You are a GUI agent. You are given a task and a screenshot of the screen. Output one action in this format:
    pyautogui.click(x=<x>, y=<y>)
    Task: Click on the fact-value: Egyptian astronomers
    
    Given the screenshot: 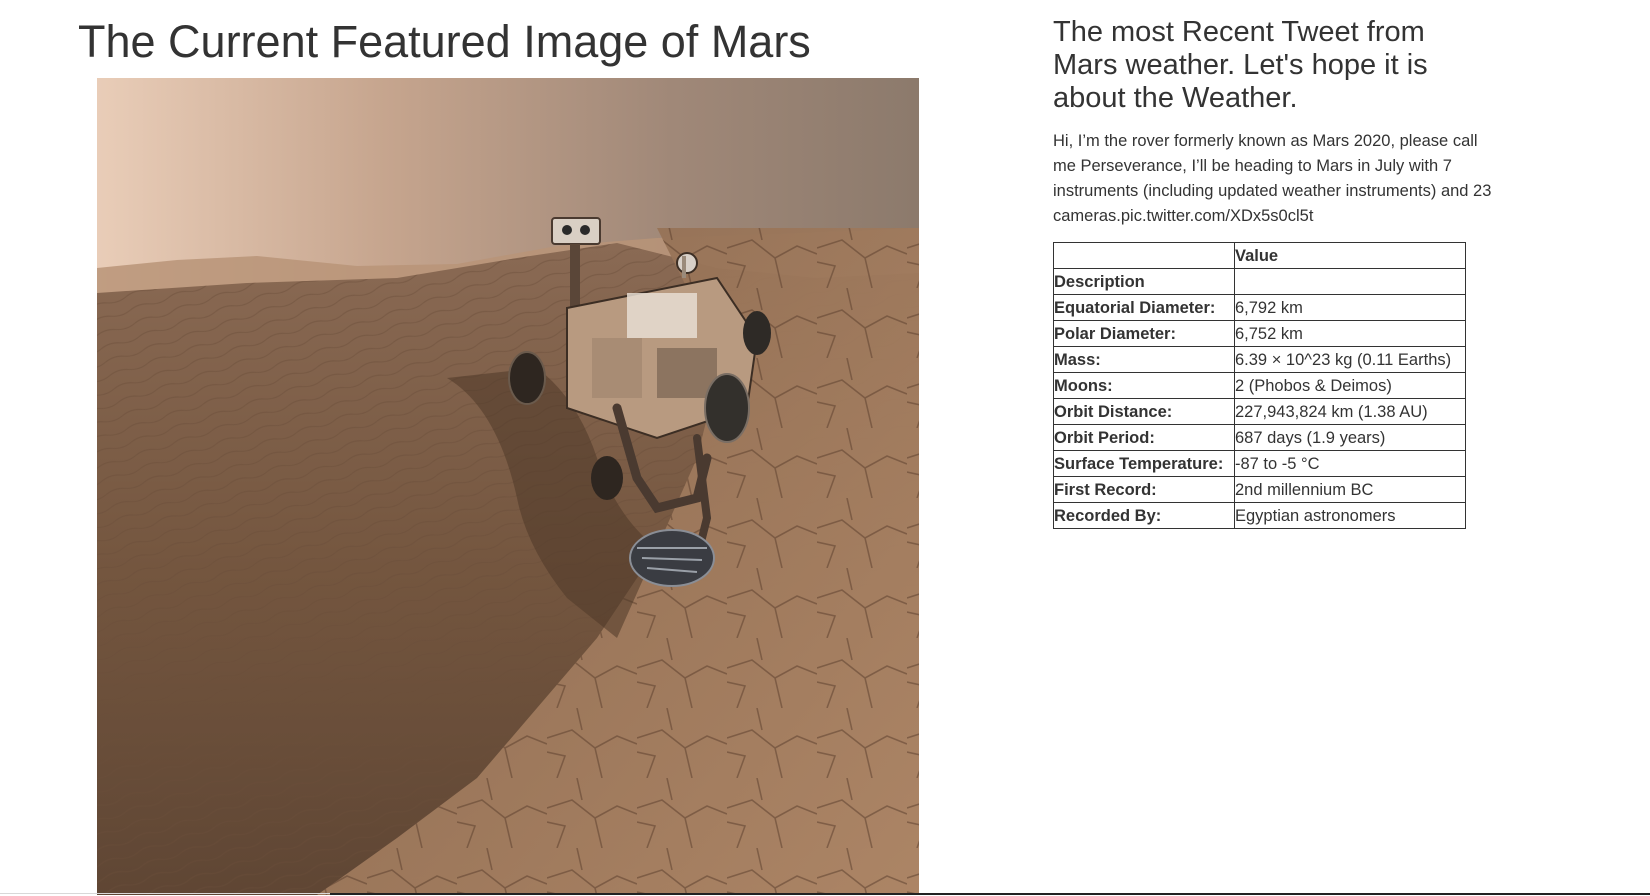 What is the action you would take?
    pyautogui.click(x=1350, y=515)
    